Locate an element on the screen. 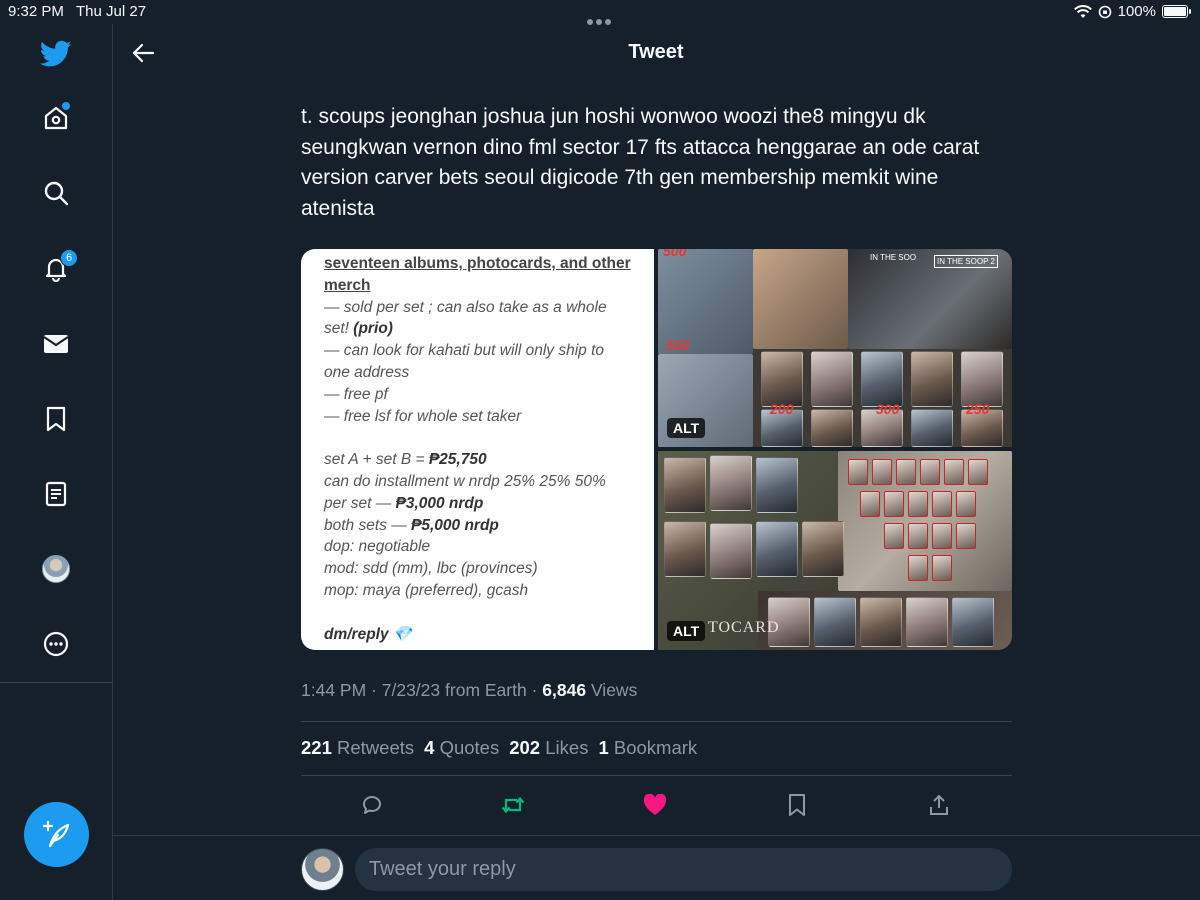  multitasking-dots-icon is located at coordinates (601, 18).